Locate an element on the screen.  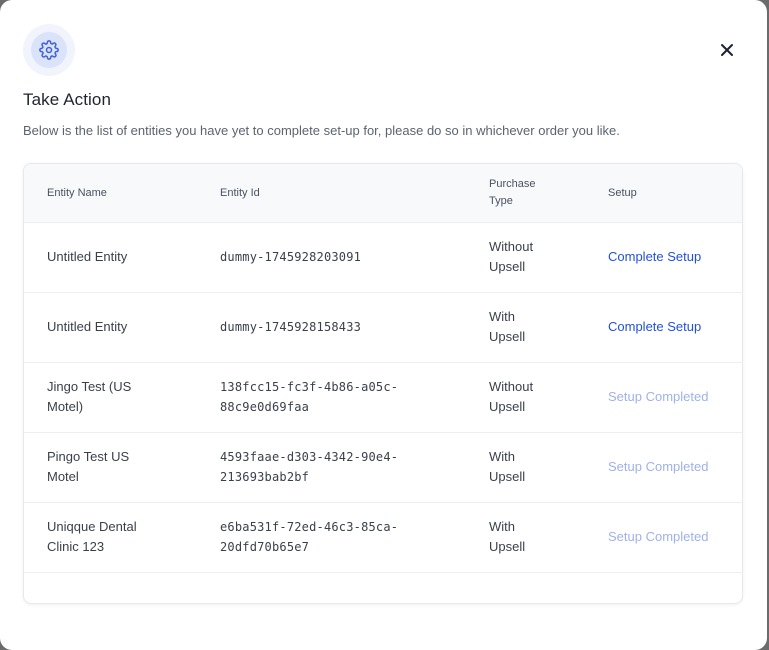
column-header-setup: Setup is located at coordinates (622, 193).